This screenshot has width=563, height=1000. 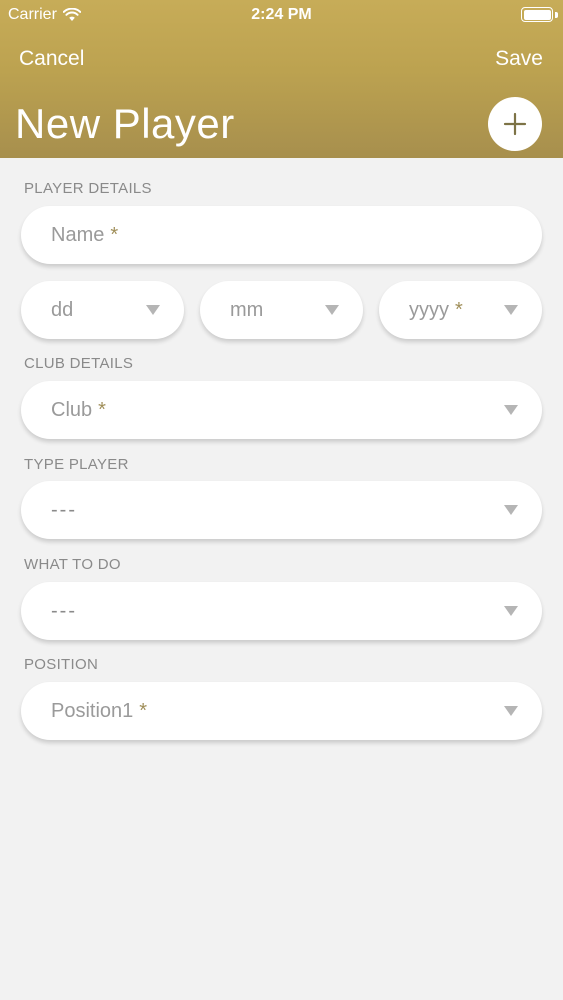 What do you see at coordinates (247, 309) in the screenshot?
I see `dob-month-placeholder: mm` at bounding box center [247, 309].